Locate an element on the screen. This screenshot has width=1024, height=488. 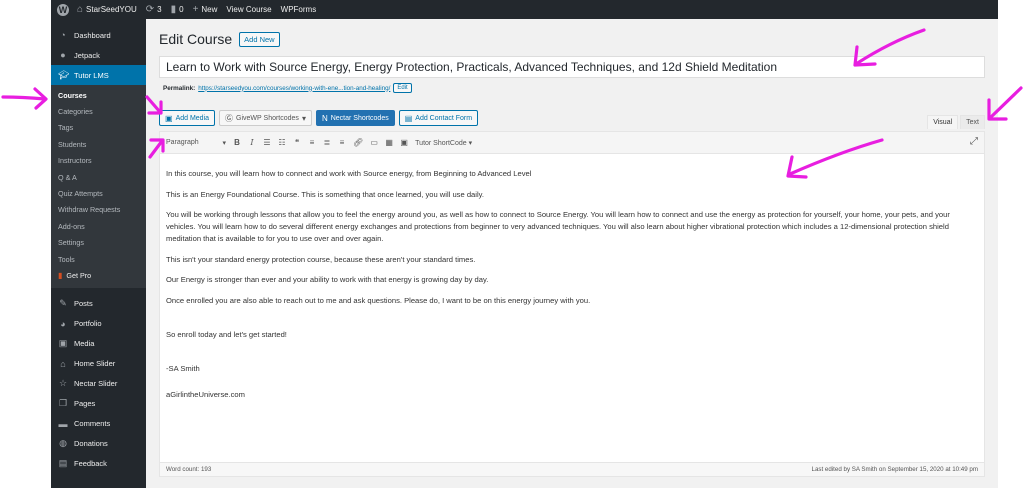
menu-dashboard: ◔ Dashboard is located at coordinates (98, 35).